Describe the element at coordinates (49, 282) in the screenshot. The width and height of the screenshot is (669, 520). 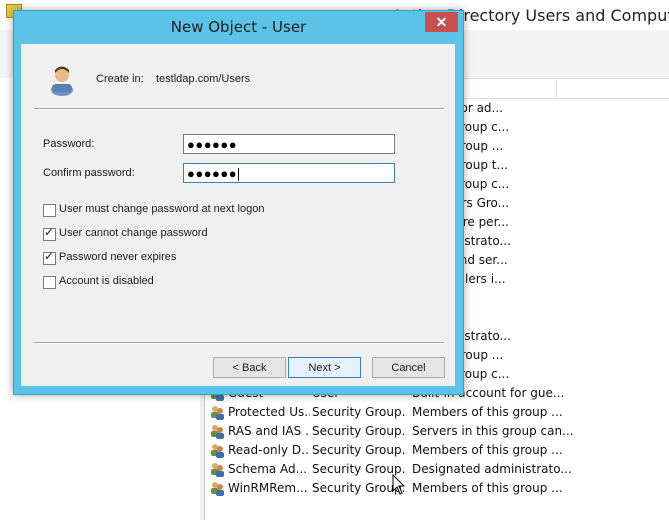
I see `account-disabled-checkbox` at that location.